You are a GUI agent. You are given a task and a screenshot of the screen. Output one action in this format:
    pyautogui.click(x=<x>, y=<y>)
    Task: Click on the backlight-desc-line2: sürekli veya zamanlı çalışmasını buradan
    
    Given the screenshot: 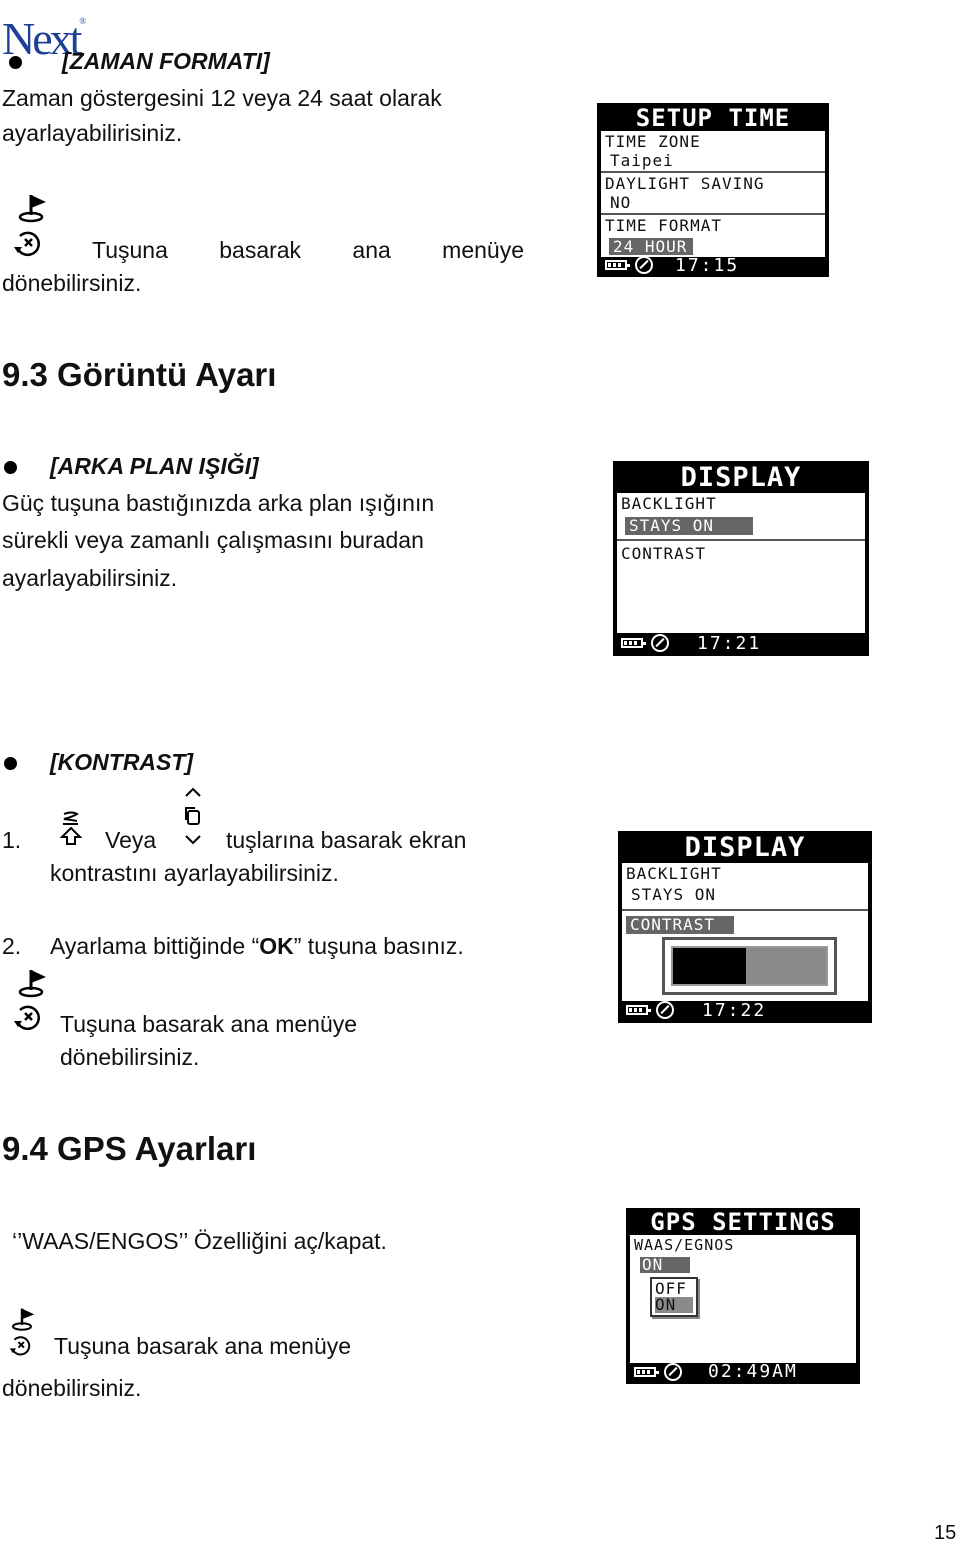 What is the action you would take?
    pyautogui.click(x=213, y=540)
    